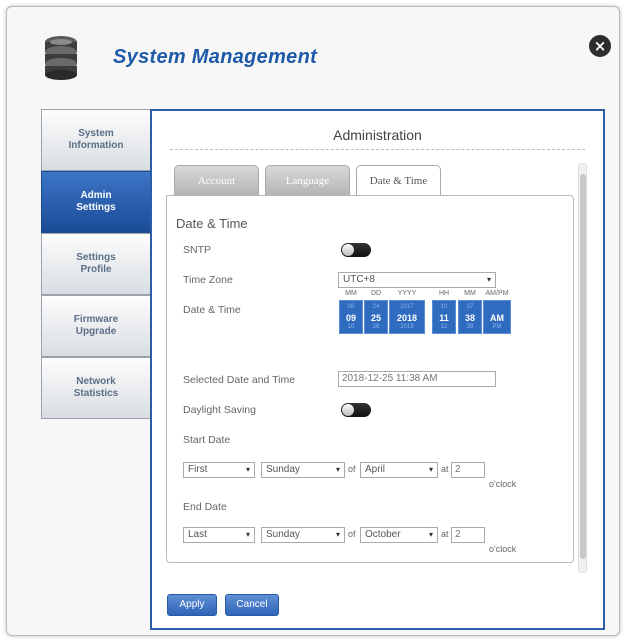  I want to click on sidebar-item-label: Network Statistics, so click(96, 387).